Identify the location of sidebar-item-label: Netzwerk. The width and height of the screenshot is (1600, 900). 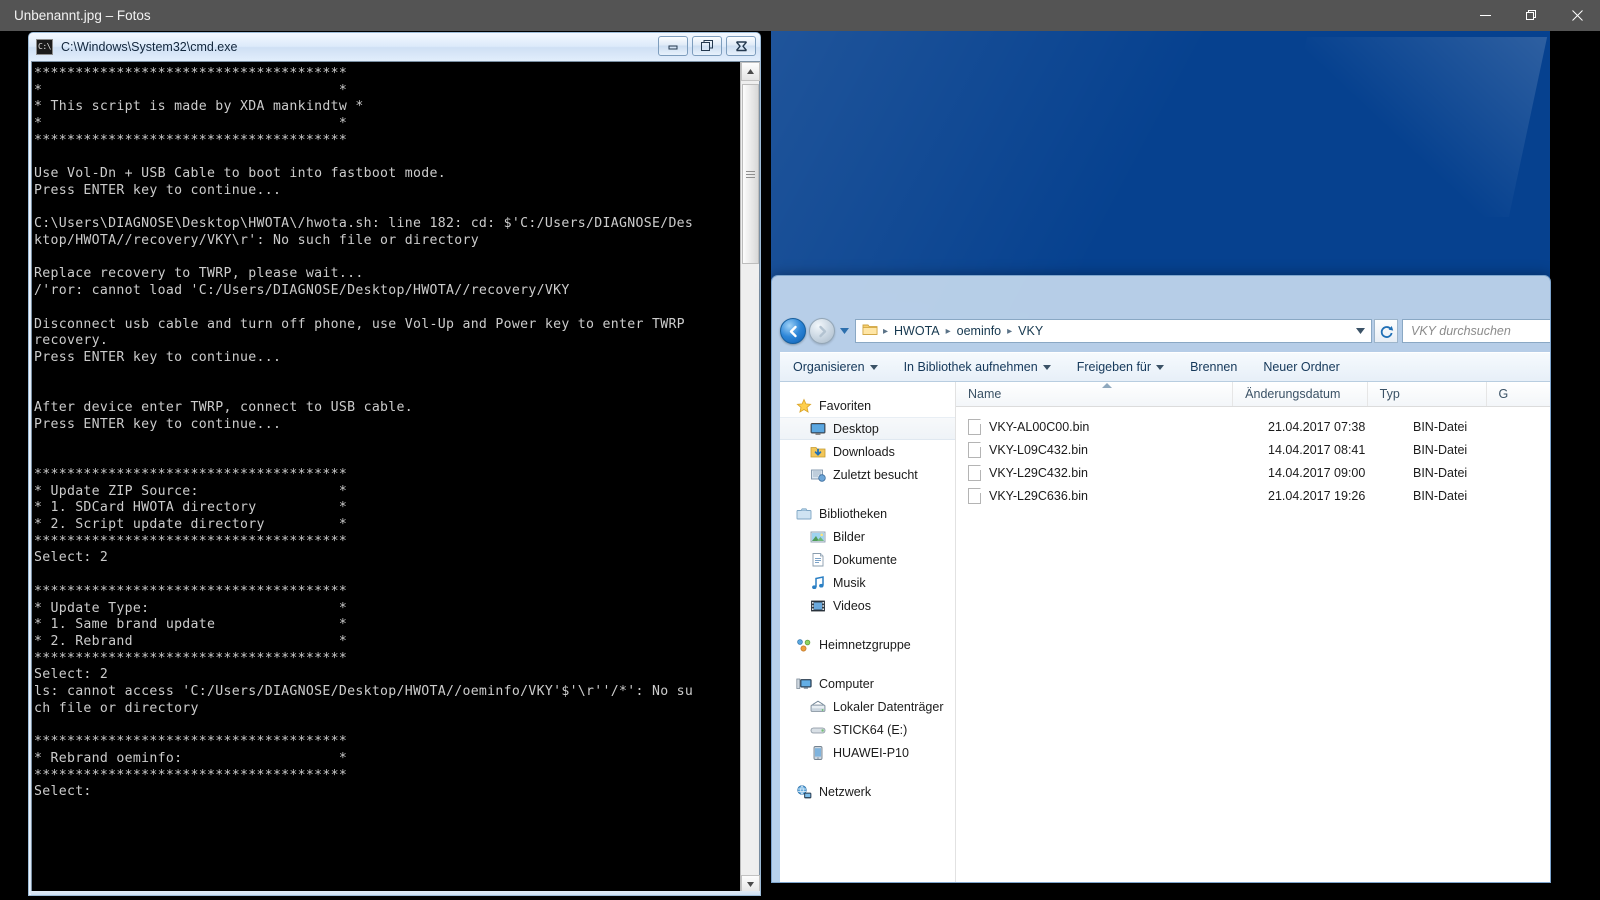
(845, 791).